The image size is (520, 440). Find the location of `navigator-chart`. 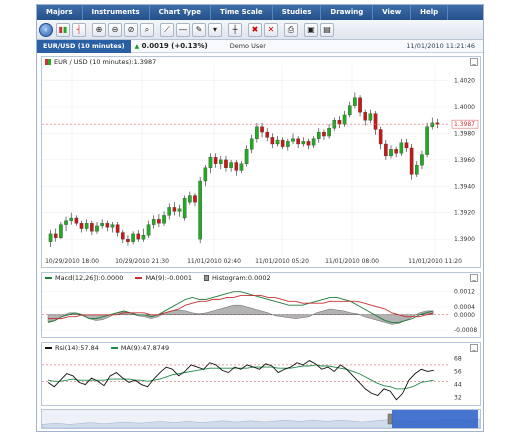

navigator-chart is located at coordinates (261, 419).